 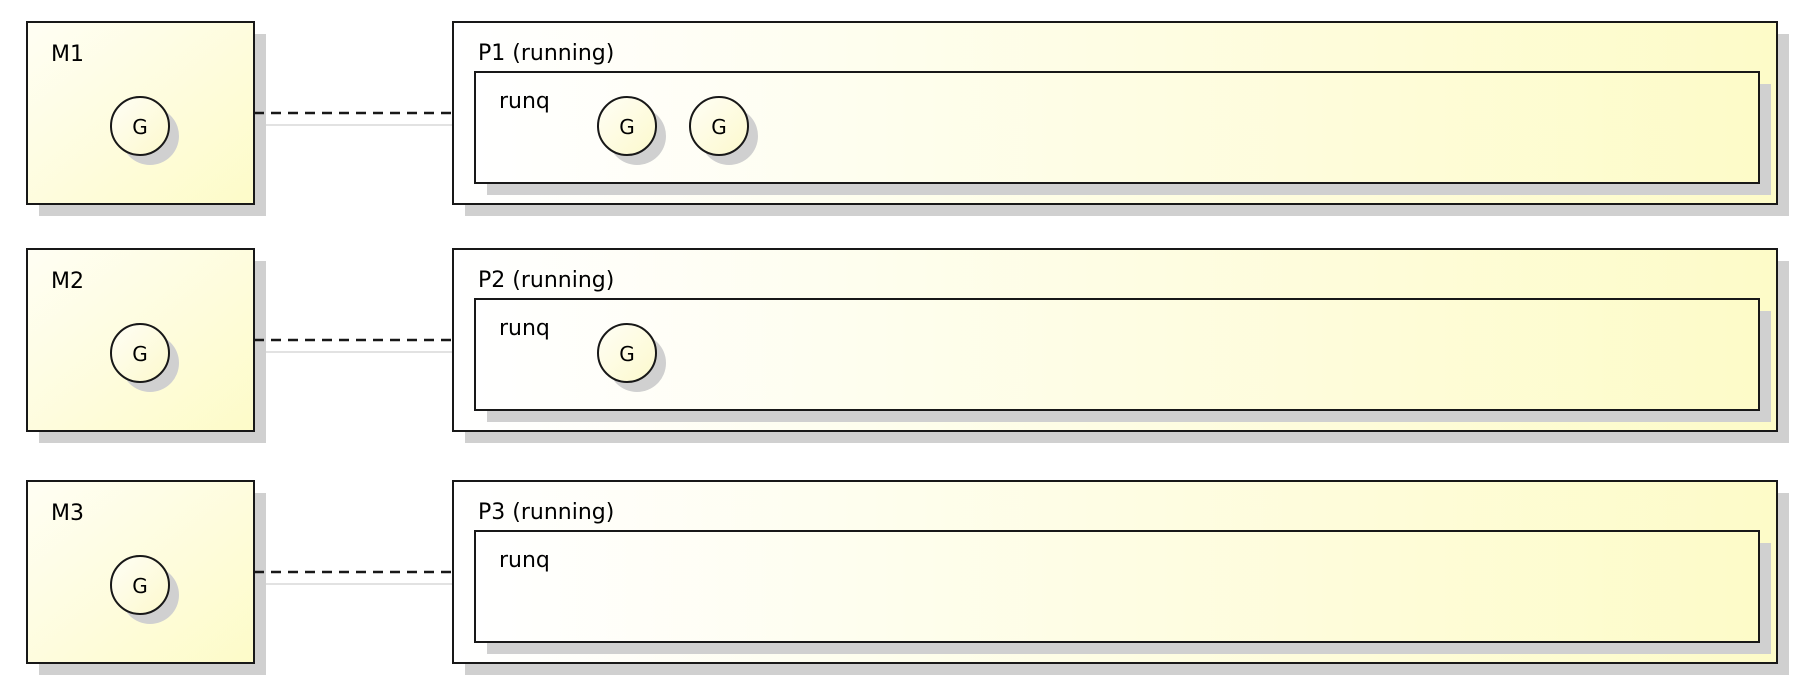 What do you see at coordinates (67, 281) in the screenshot?
I see `machine-label: M2` at bounding box center [67, 281].